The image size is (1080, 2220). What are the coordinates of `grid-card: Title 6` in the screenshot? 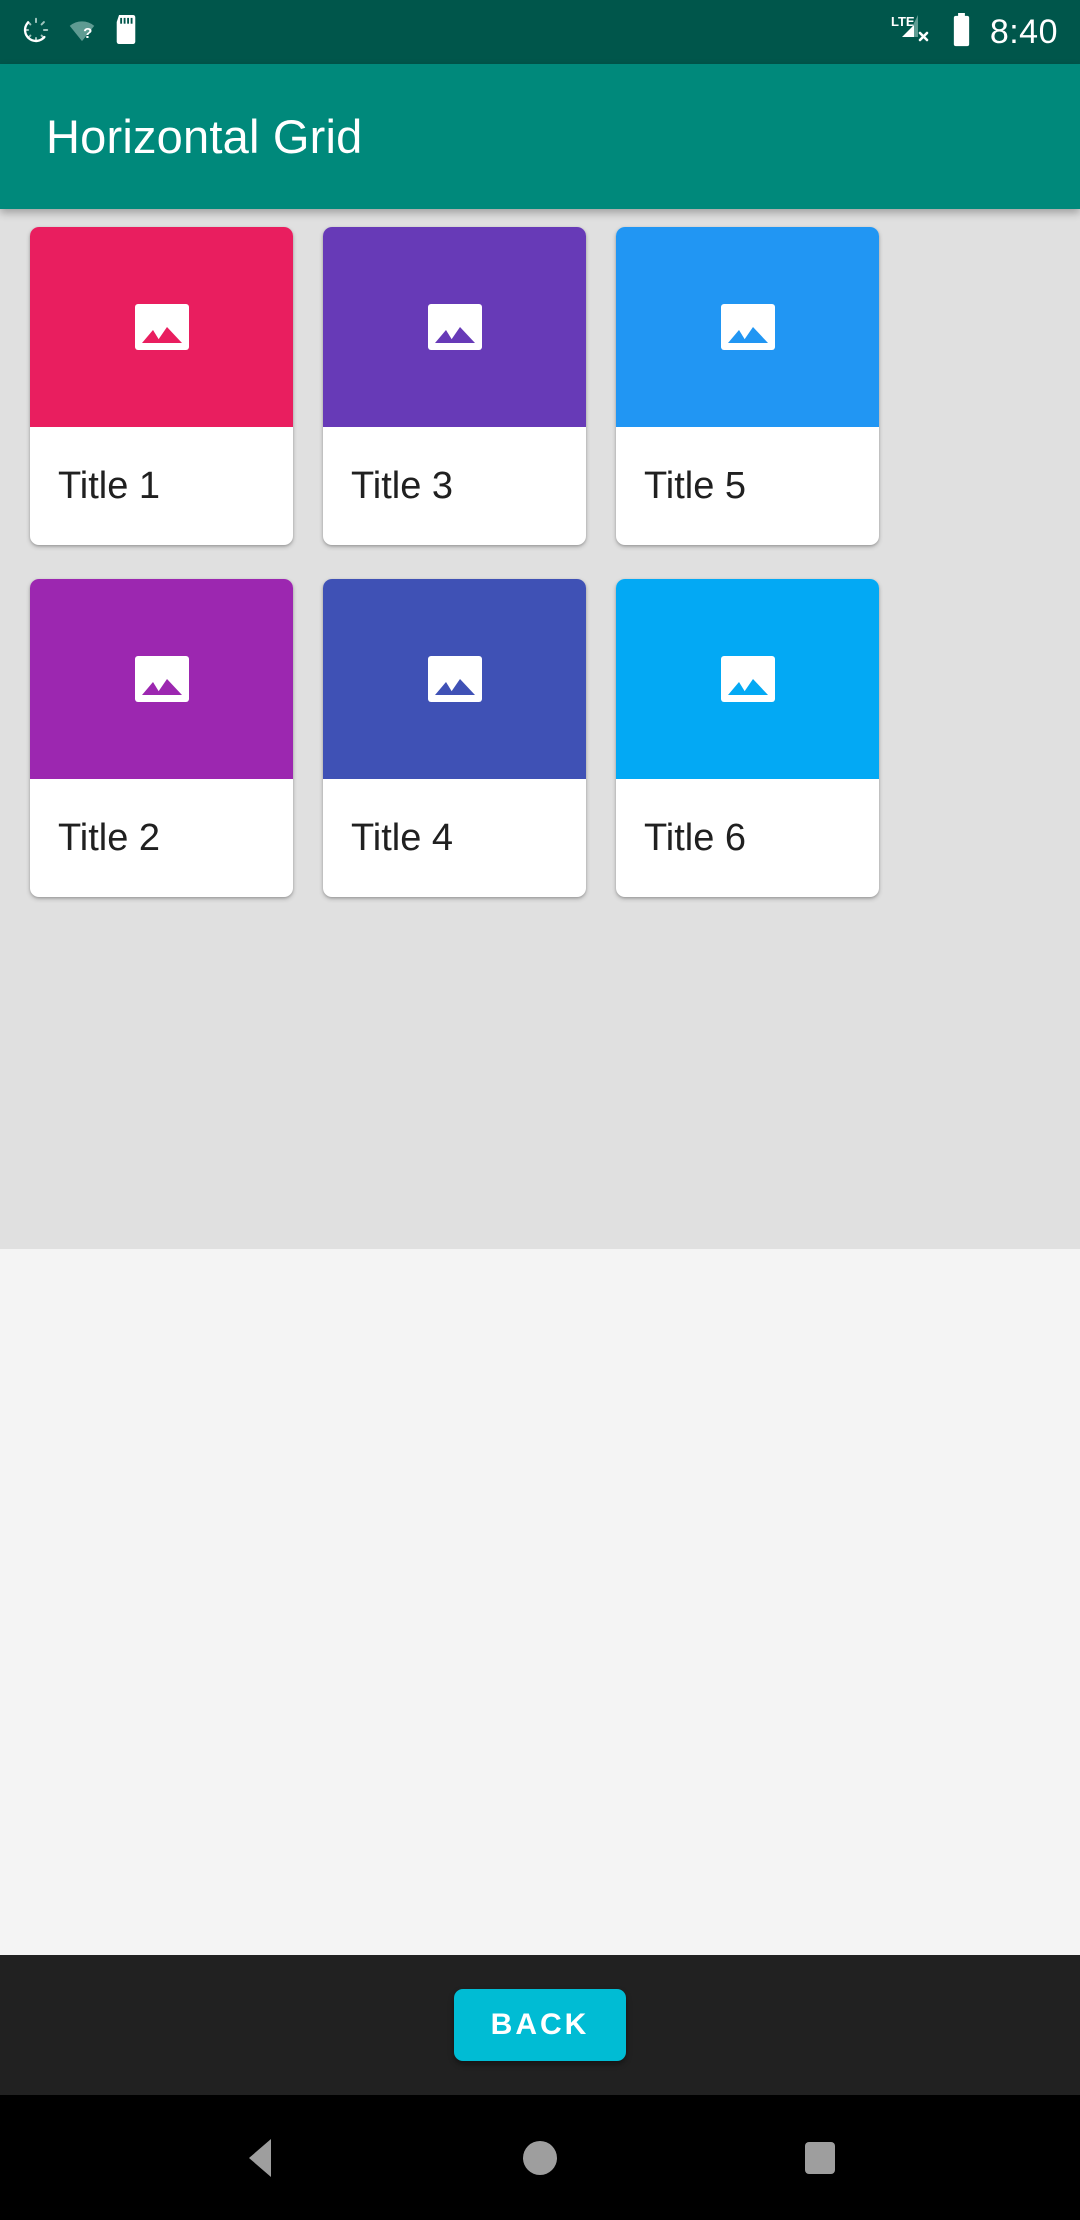 It's located at (747, 738).